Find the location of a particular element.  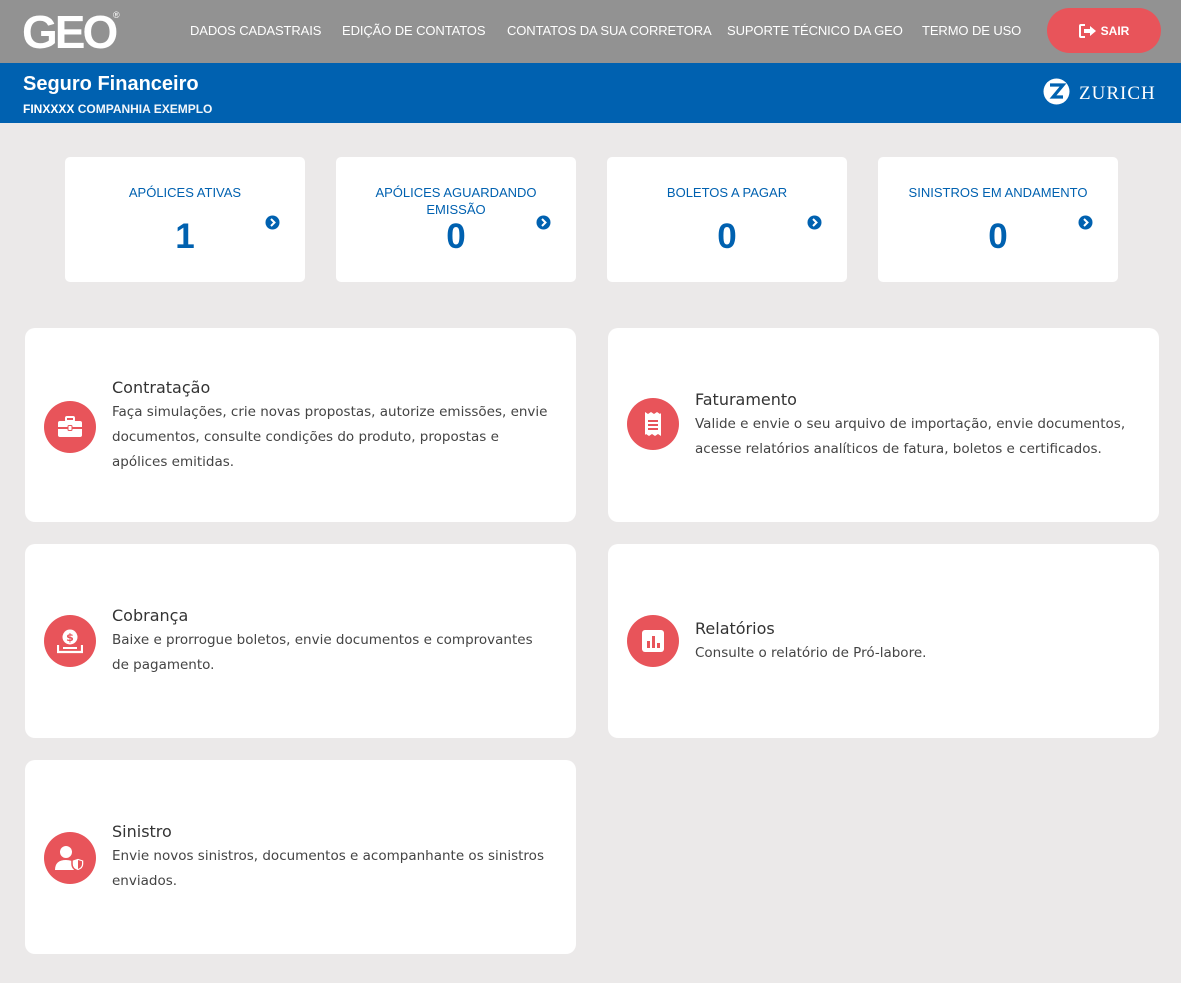

stat-card-sinistros-andamento: SINISTROS EM ANDAMENTO 0 is located at coordinates (998, 219).